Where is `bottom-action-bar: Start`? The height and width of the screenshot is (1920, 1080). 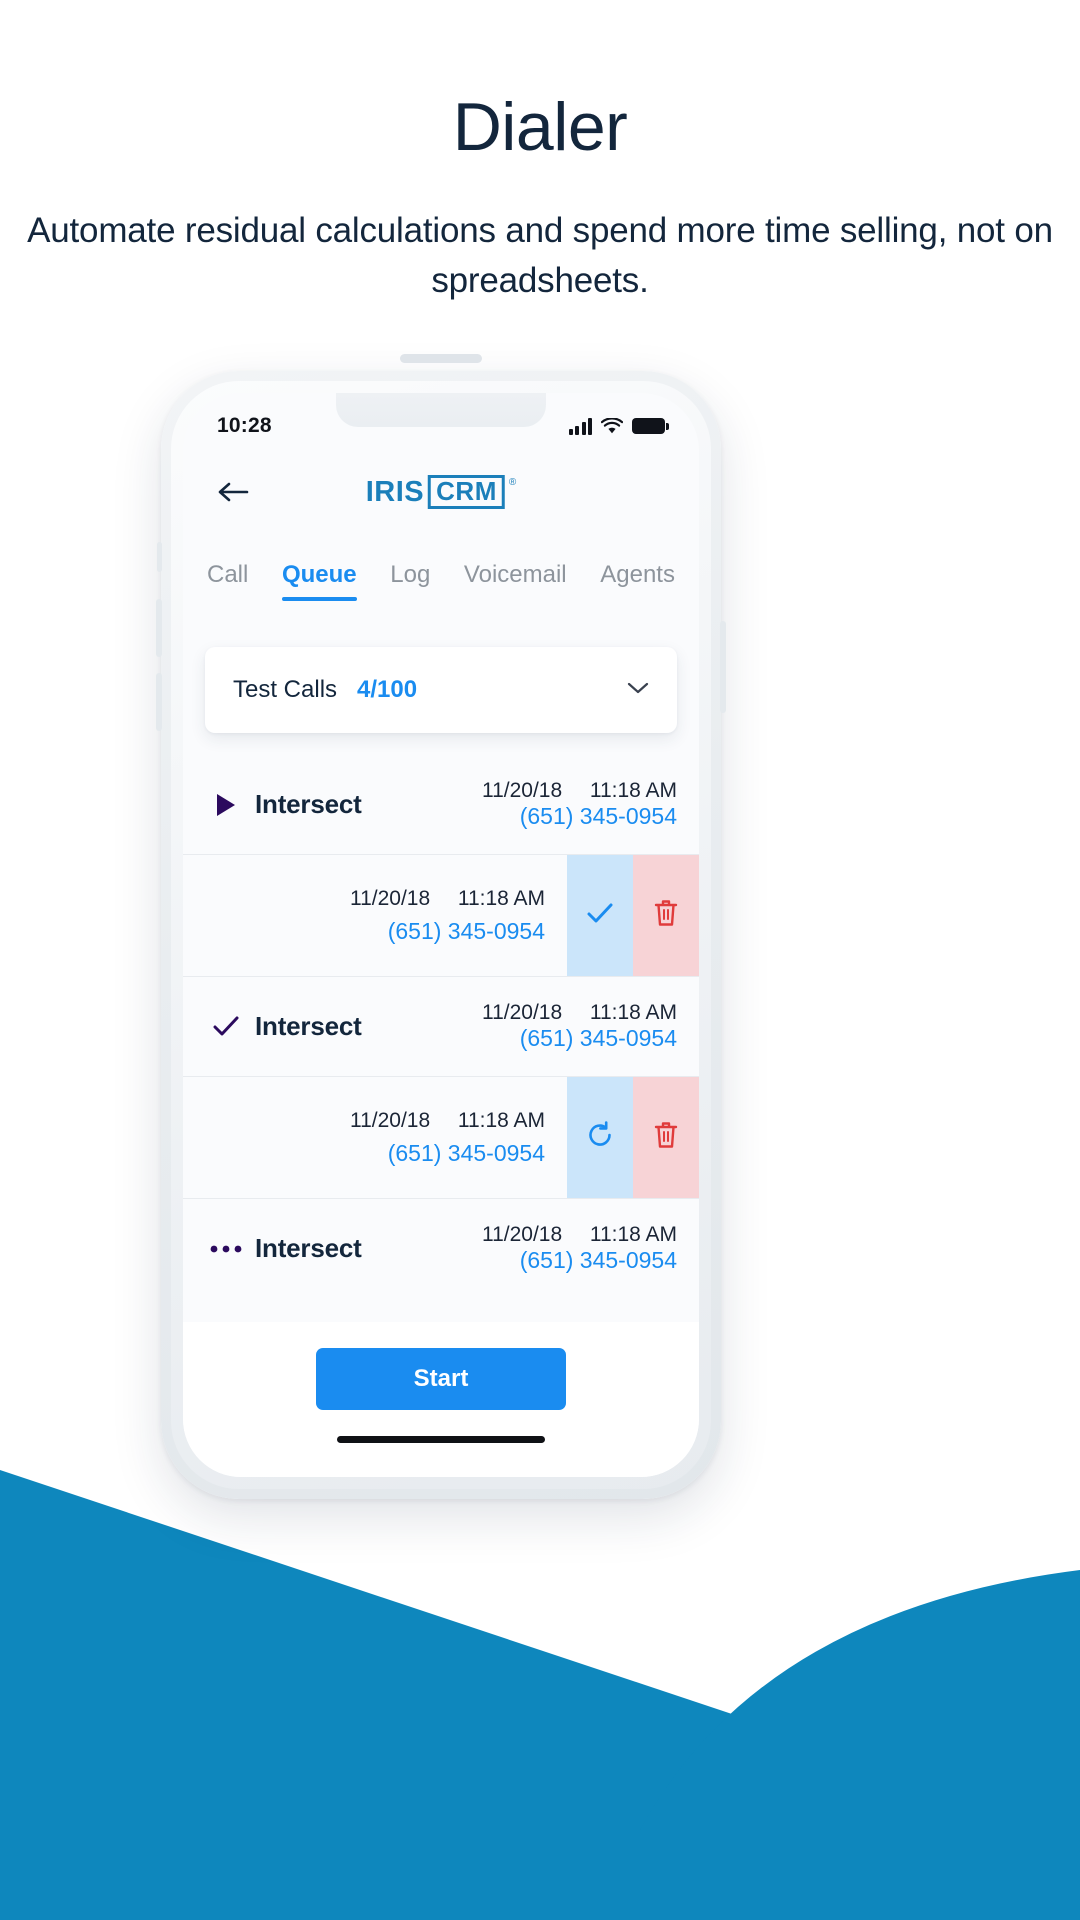
bottom-action-bar: Start is located at coordinates (441, 1399).